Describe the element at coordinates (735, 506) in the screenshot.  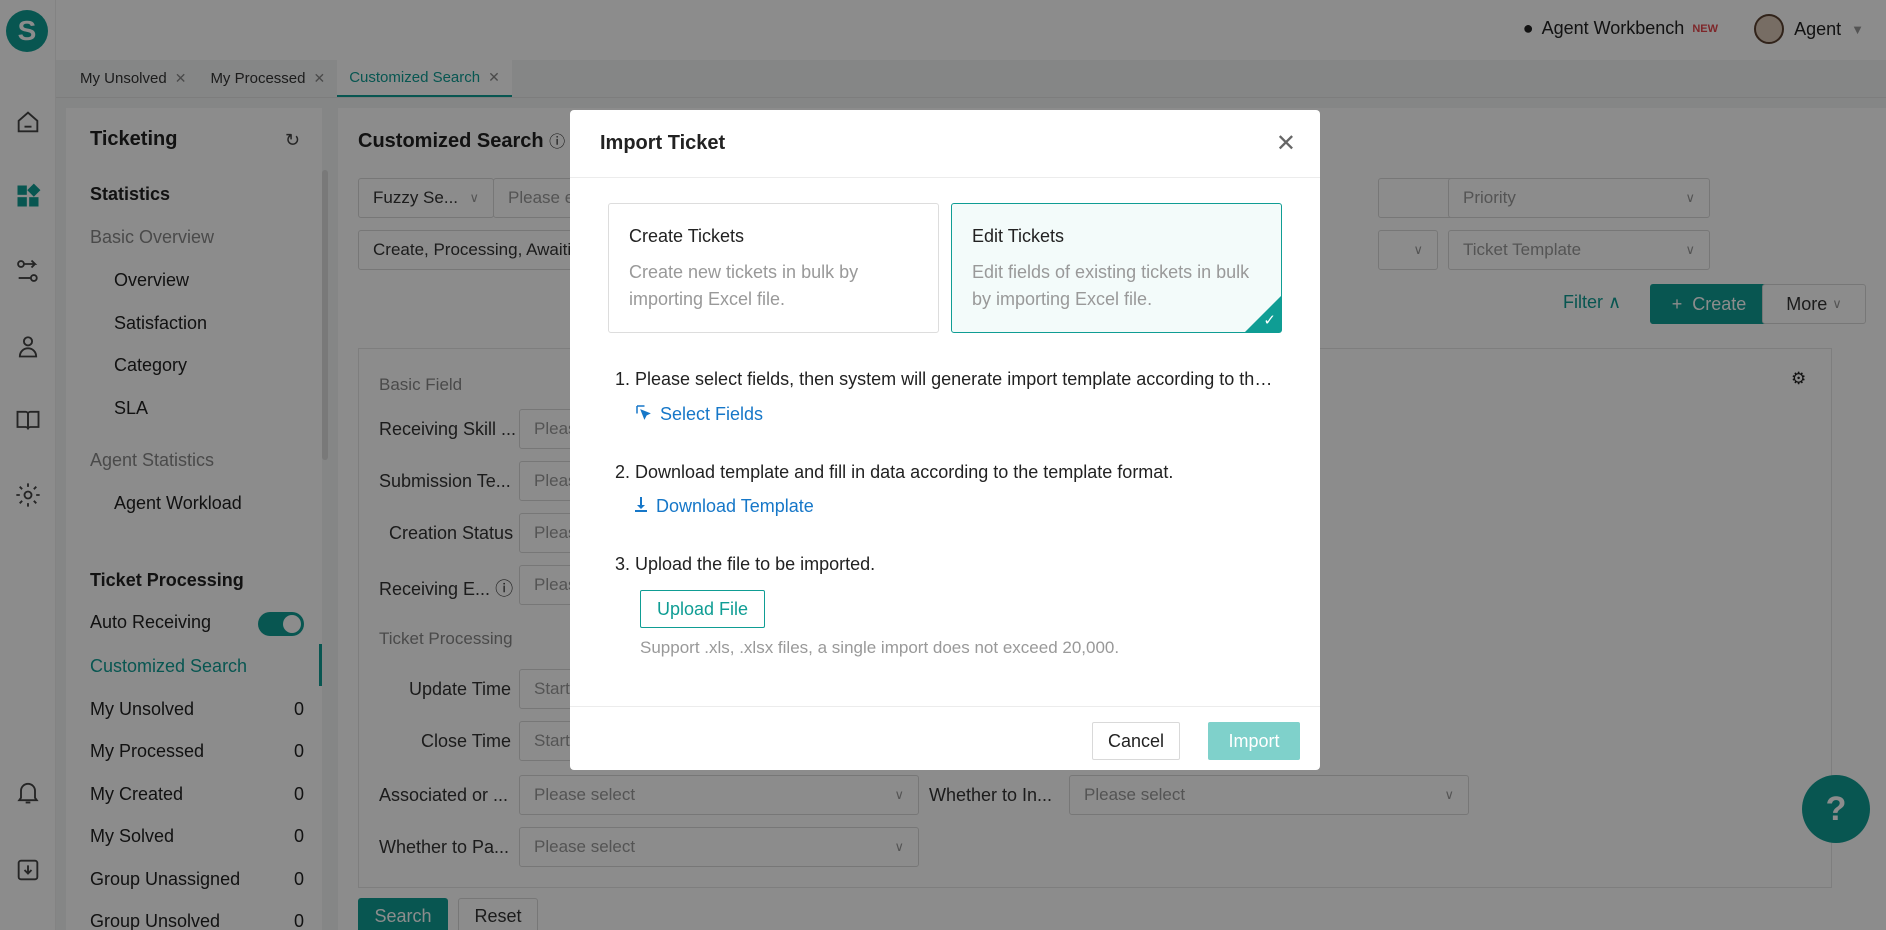
I see `link-label: Download Template` at that location.